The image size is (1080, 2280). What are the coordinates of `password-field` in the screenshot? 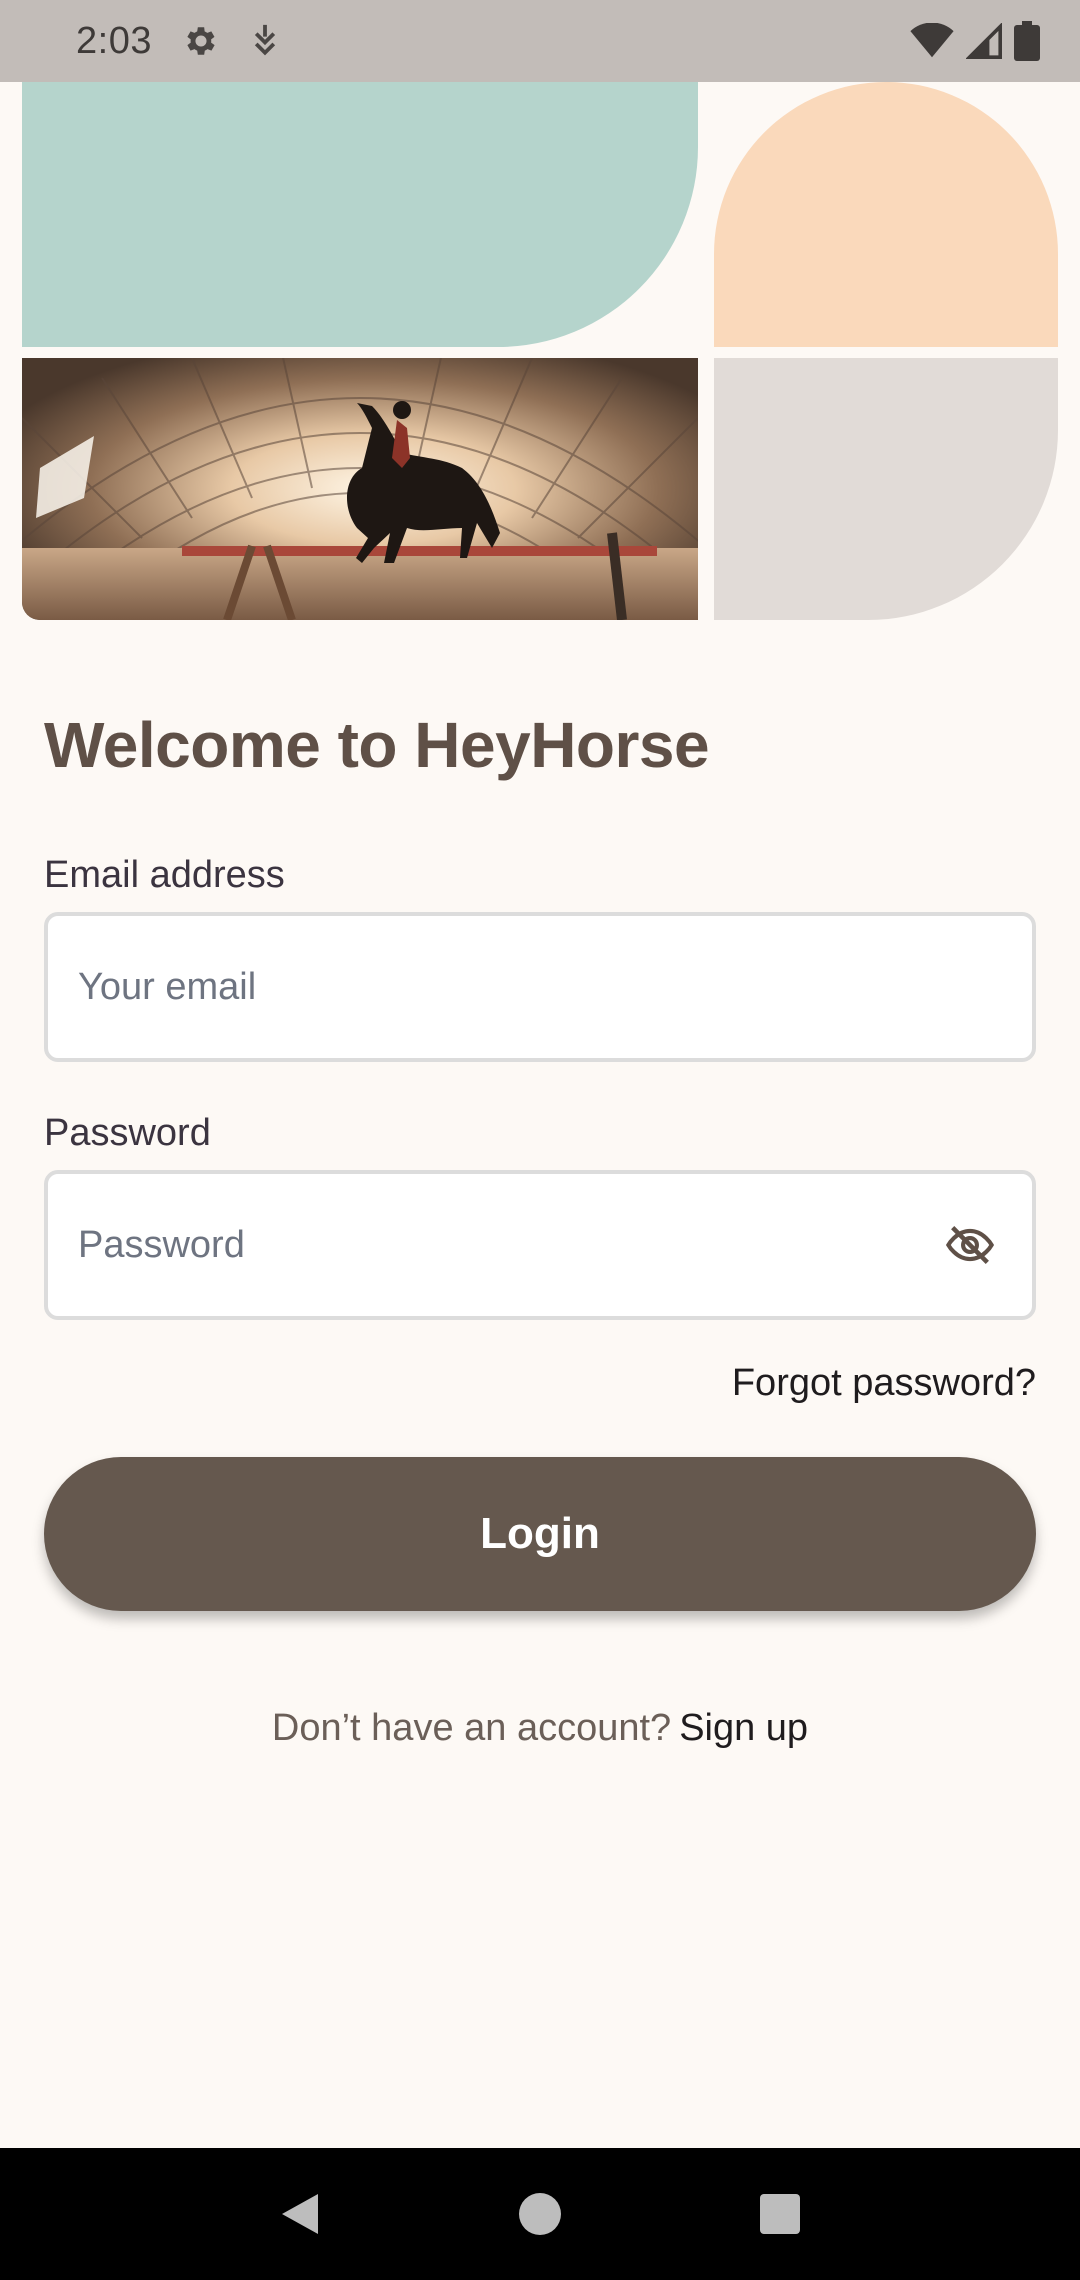 It's located at (540, 1245).